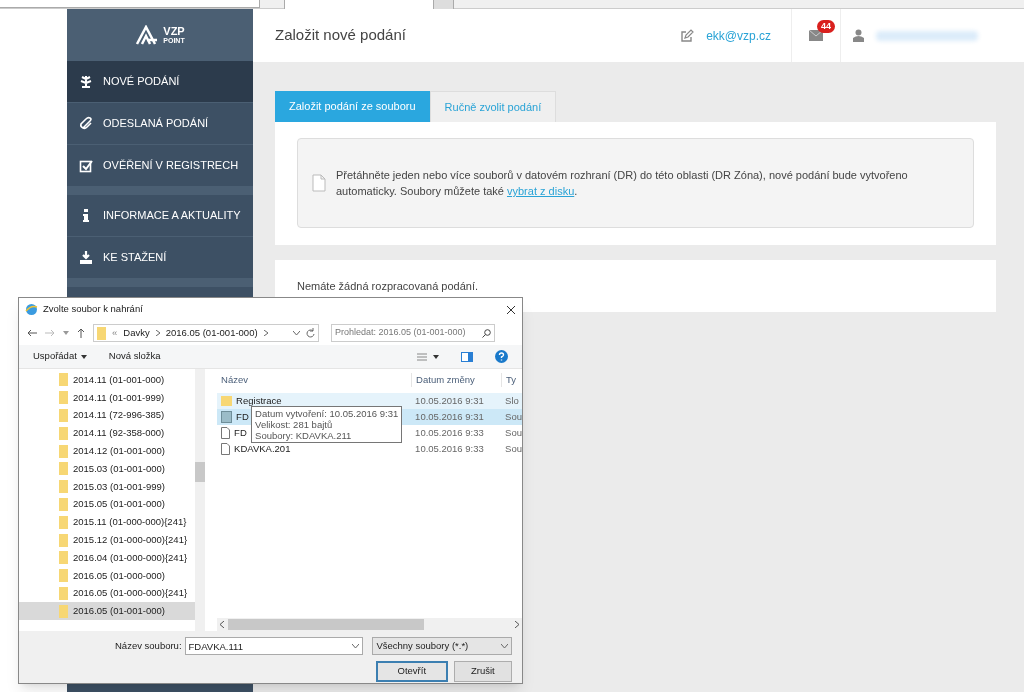 The height and width of the screenshot is (692, 1024). What do you see at coordinates (304, 435) in the screenshot?
I see `tooltip-line: Soubory: KDAVKA.211` at bounding box center [304, 435].